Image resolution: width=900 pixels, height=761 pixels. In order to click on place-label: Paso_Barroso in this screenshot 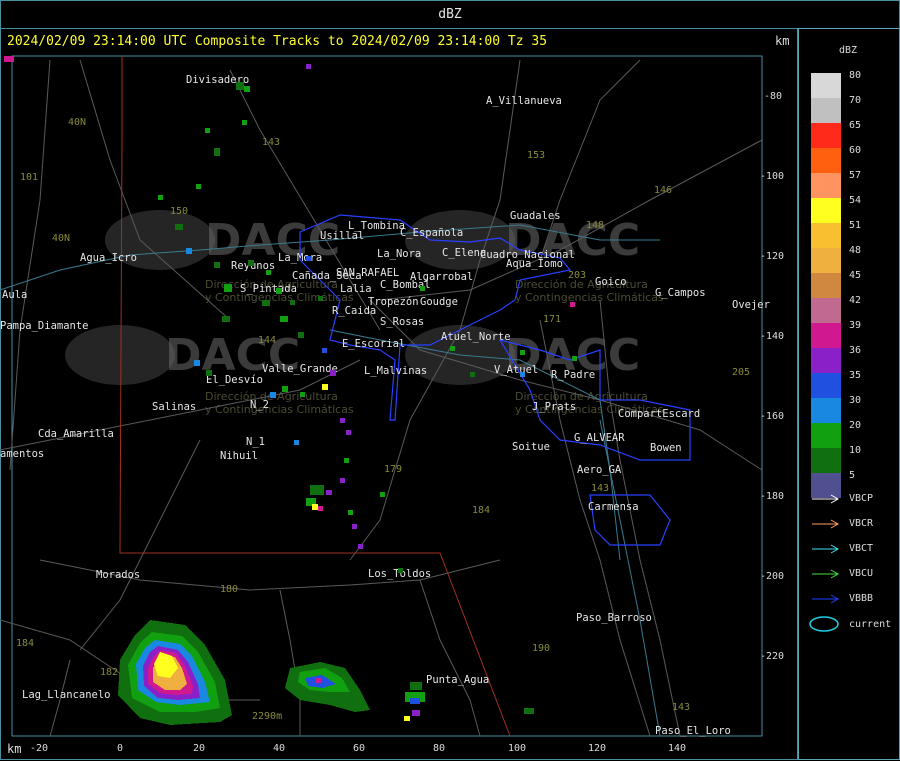, I will do `click(614, 618)`.